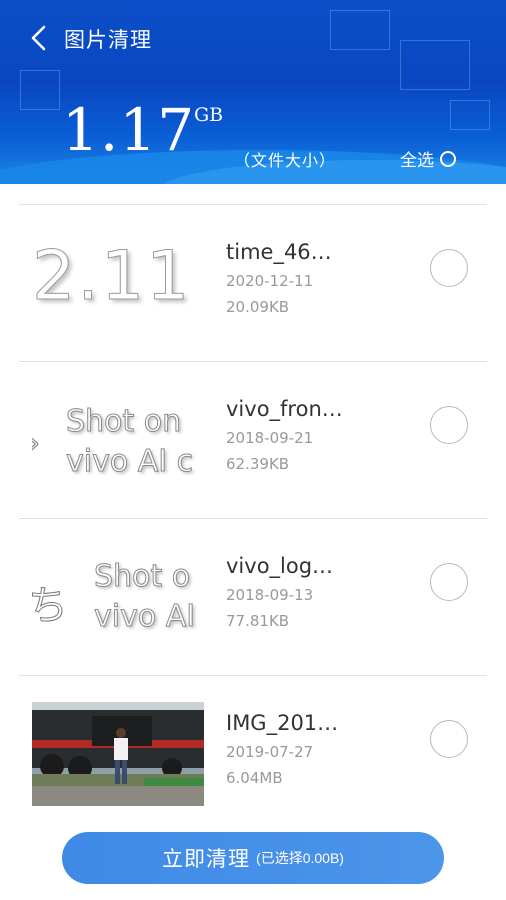 The image size is (506, 900). I want to click on chevron-left-icon, so click(38, 40).